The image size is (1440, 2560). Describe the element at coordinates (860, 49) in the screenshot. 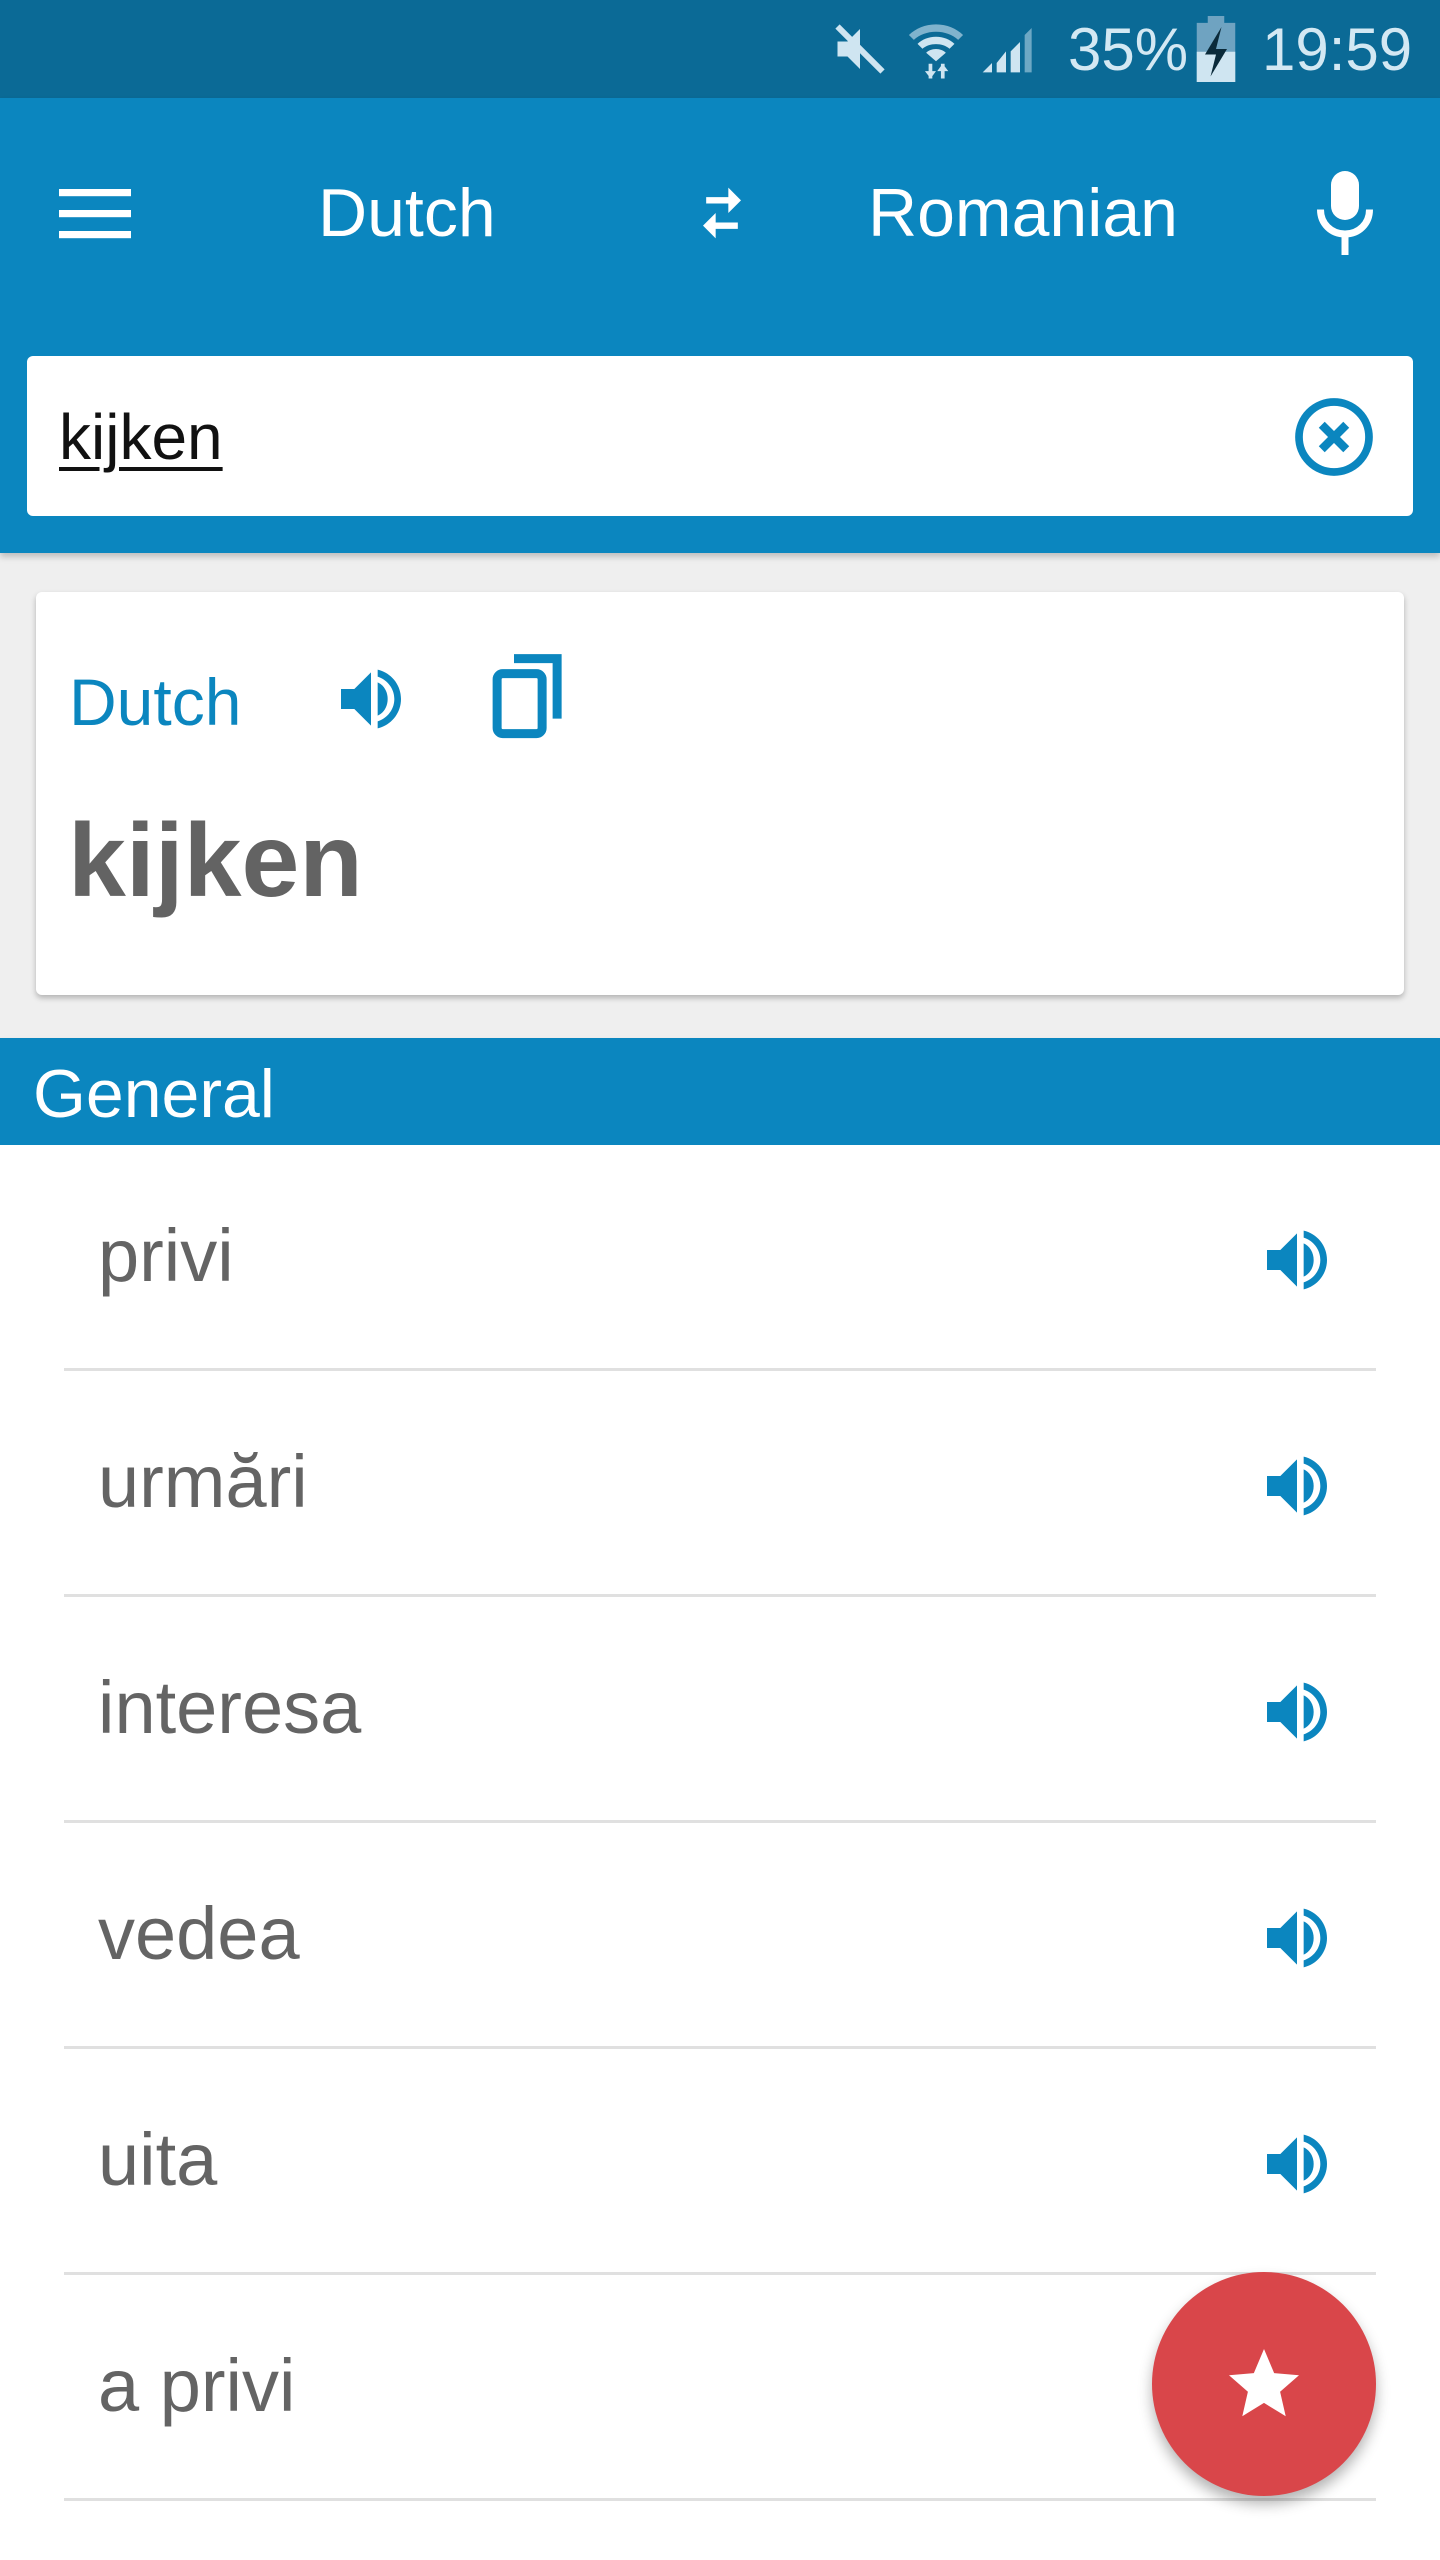

I see `mute-icon` at that location.